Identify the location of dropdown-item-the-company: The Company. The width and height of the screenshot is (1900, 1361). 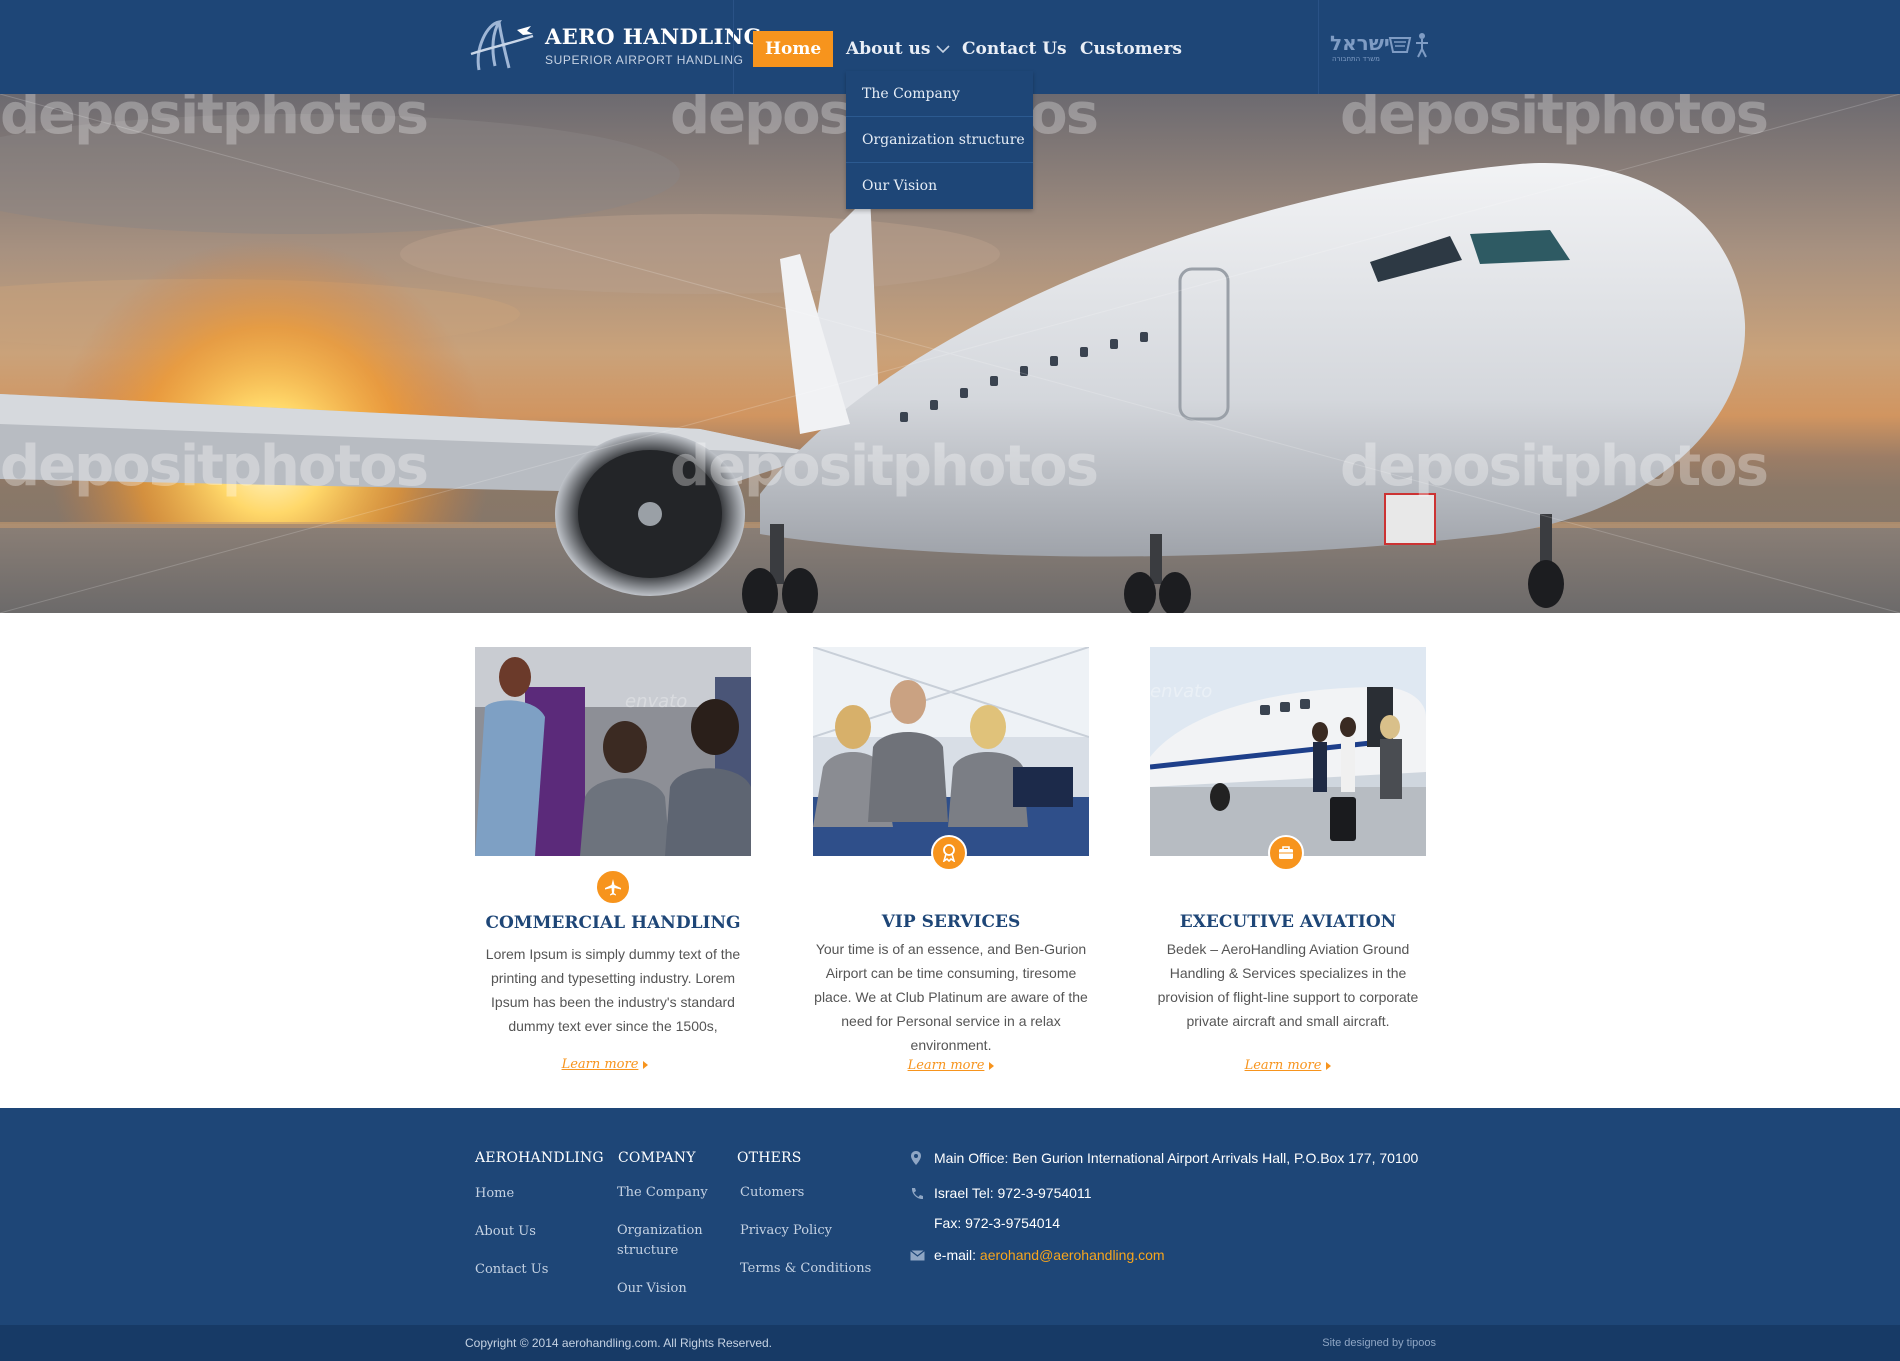
(939, 94).